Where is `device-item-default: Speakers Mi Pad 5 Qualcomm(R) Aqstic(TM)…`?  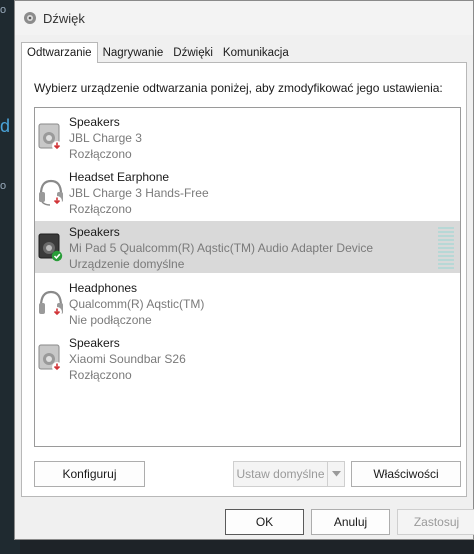
device-item-default: Speakers Mi Pad 5 Qualcomm(R) Aqstic(TM)… is located at coordinates (247, 247).